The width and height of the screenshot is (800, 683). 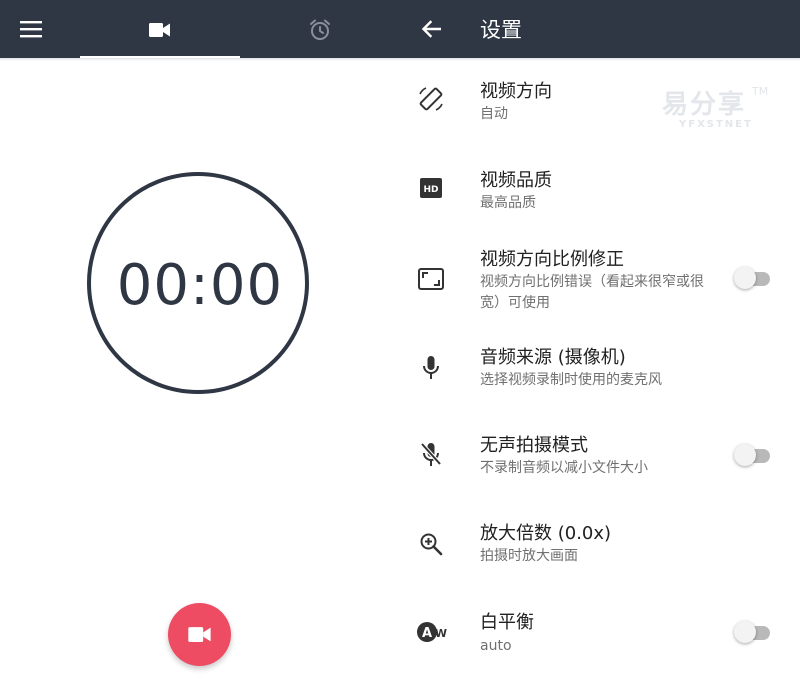 What do you see at coordinates (501, 30) in the screenshot?
I see `page-title: 设置` at bounding box center [501, 30].